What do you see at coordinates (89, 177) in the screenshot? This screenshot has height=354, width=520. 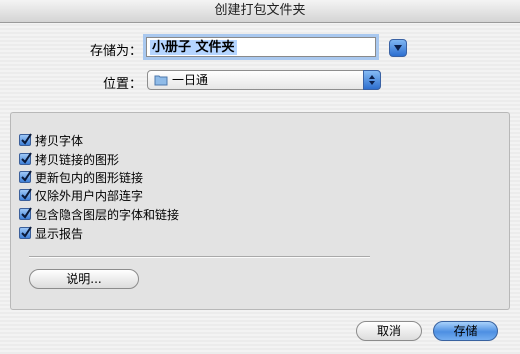 I see `option-label: 更新包内的图形链接` at bounding box center [89, 177].